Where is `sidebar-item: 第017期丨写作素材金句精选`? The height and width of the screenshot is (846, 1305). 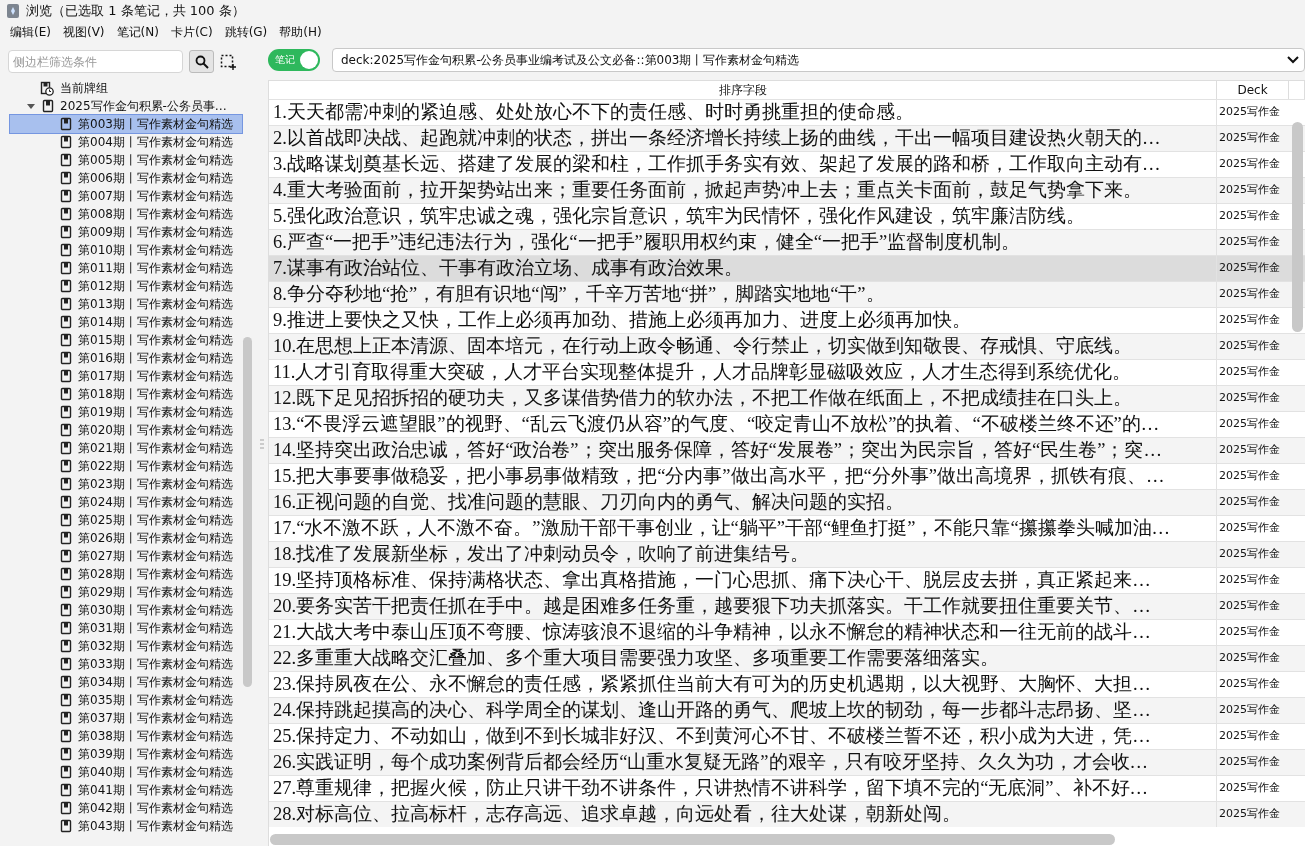 sidebar-item: 第017期丨写作素材金句精选 is located at coordinates (155, 376).